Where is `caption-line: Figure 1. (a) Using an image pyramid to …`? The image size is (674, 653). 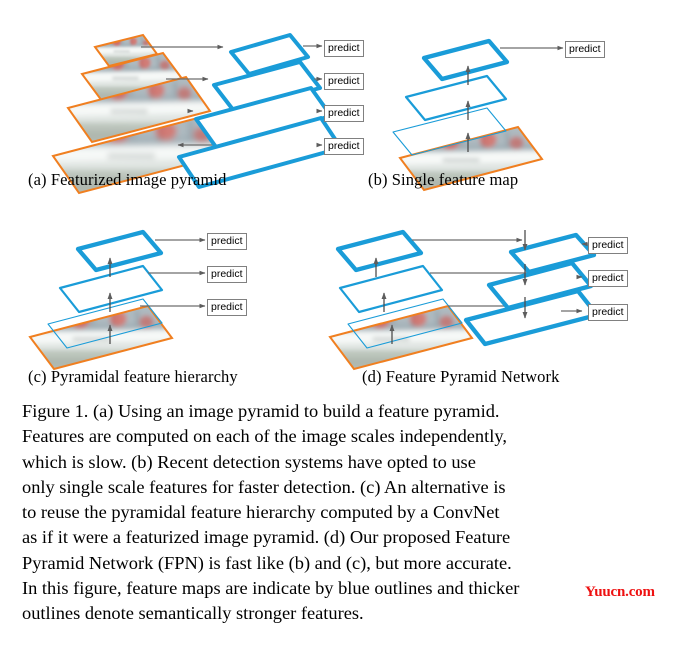
caption-line: Figure 1. (a) Using an image pyramid to … is located at coordinates (261, 411).